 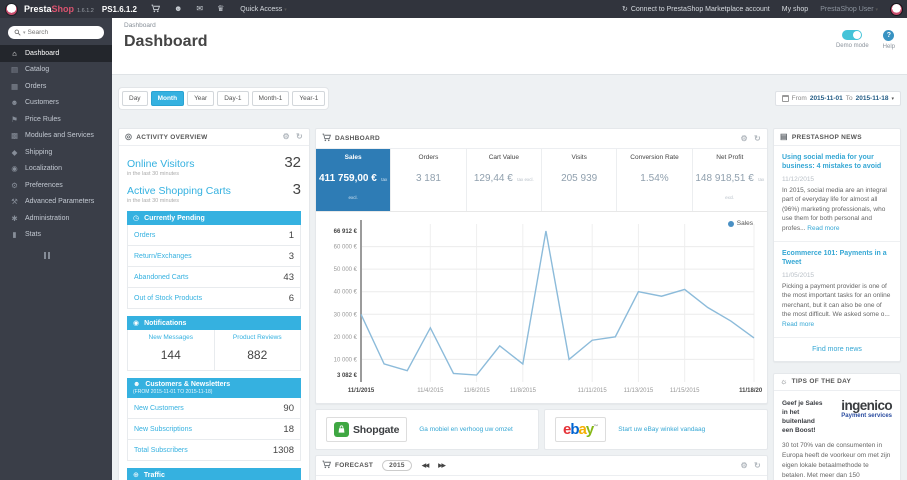 I want to click on demo-mode-toggle, so click(x=852, y=35).